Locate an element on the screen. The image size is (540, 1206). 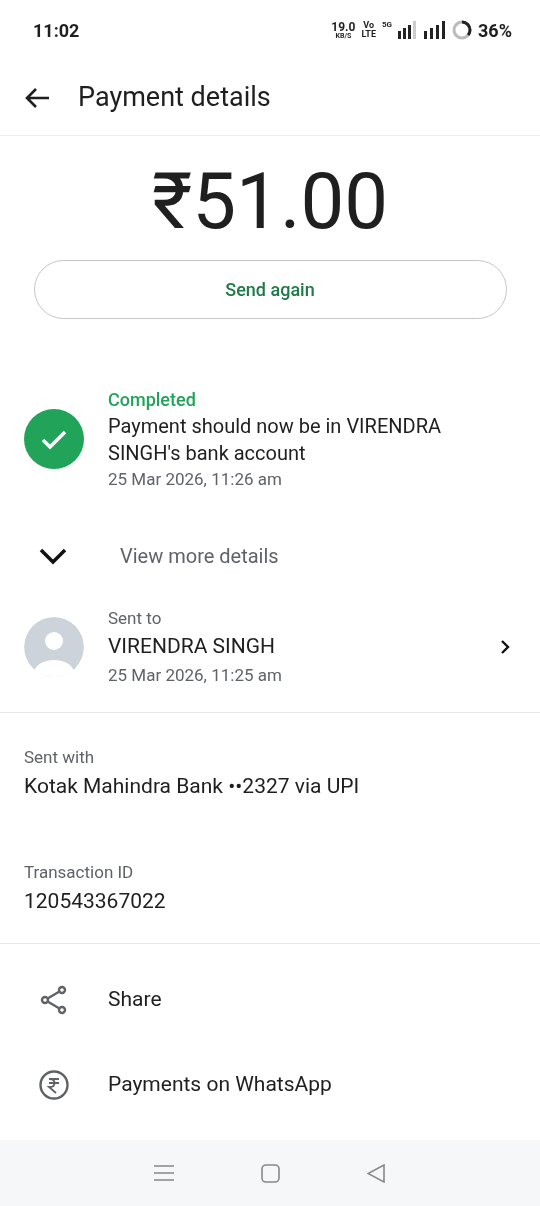
net-speed-value: 19.0 is located at coordinates (343, 26).